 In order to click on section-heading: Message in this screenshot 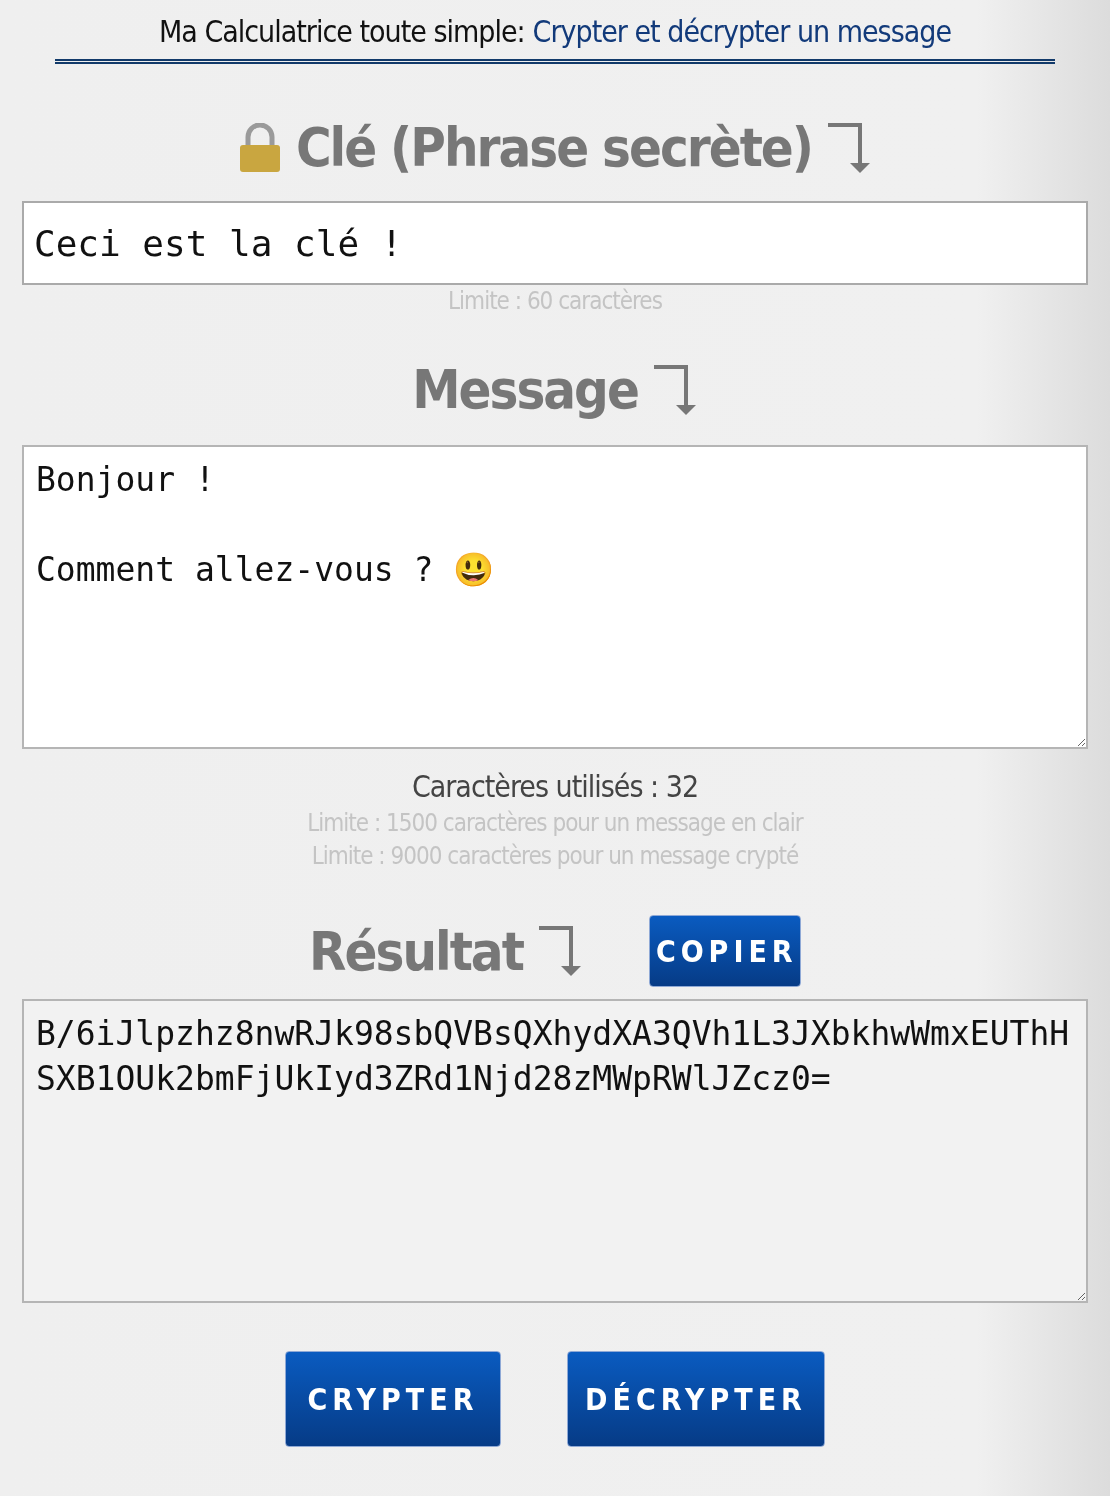, I will do `click(525, 389)`.